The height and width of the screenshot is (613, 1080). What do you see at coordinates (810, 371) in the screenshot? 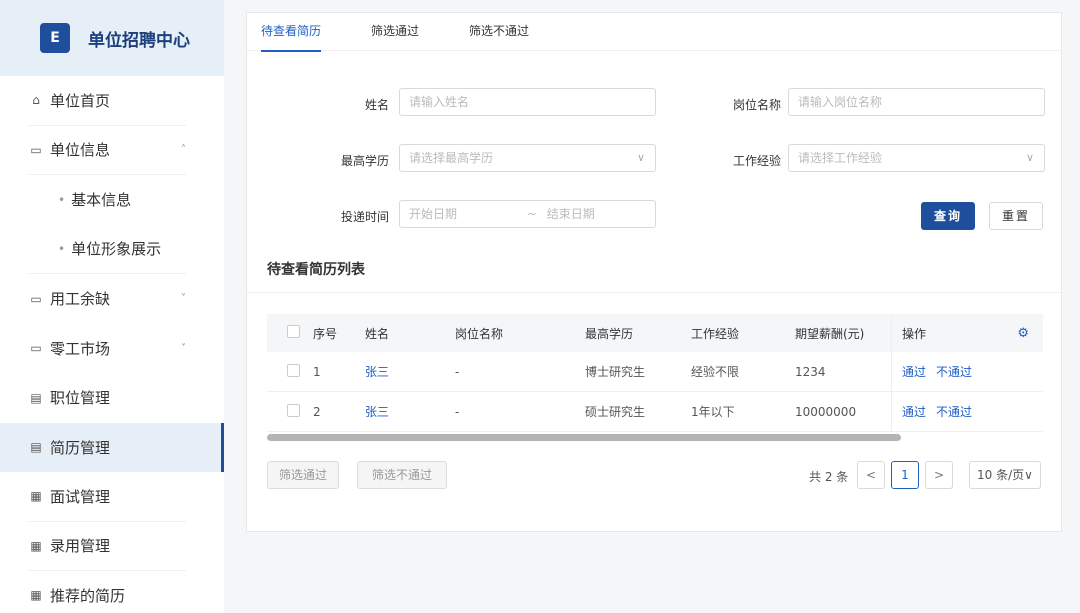
I see `cell-salary: 1234` at bounding box center [810, 371].